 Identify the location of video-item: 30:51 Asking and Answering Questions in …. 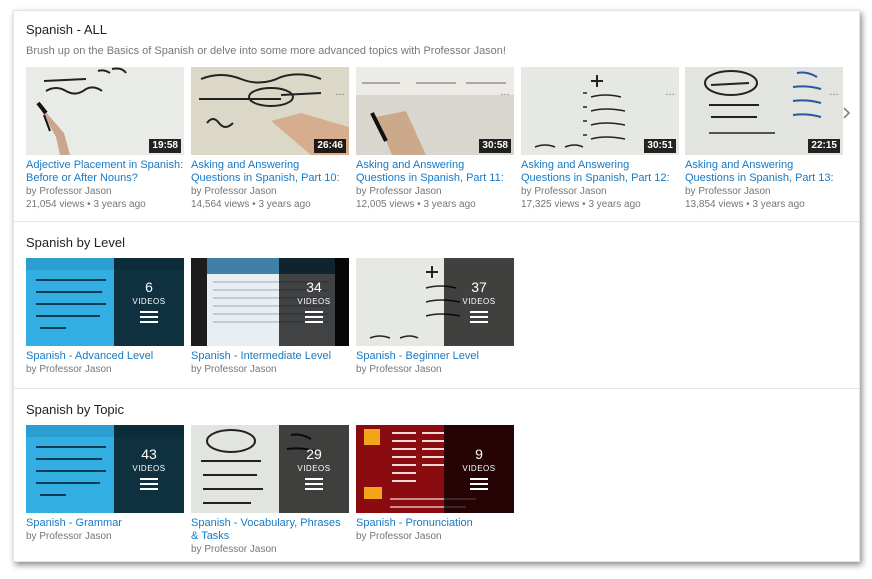
(600, 139).